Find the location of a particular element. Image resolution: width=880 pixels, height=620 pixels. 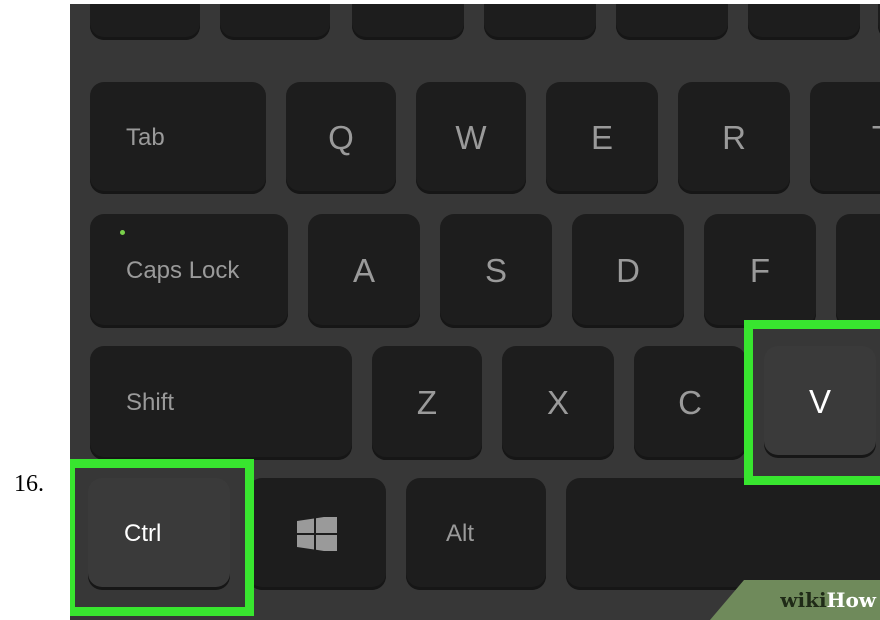

key-q-label: Q is located at coordinates (341, 137).